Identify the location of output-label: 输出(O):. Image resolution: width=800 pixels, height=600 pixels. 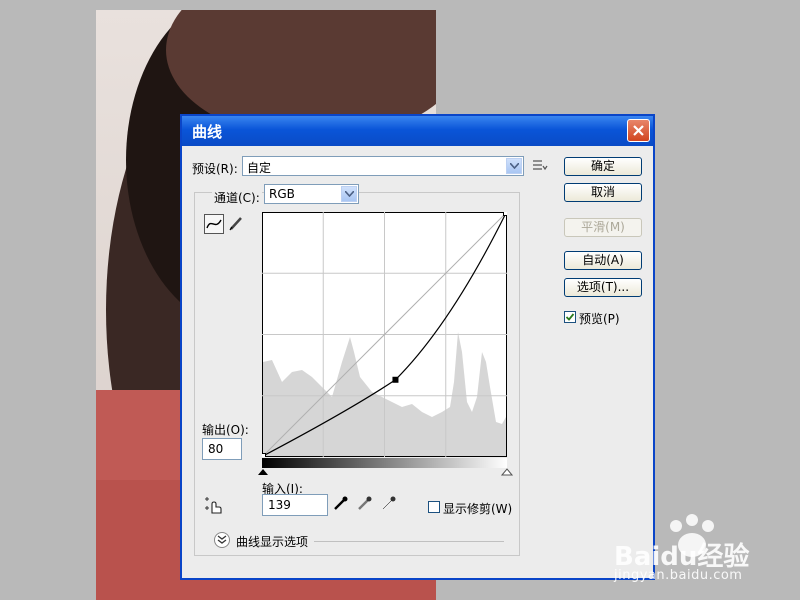
(225, 430).